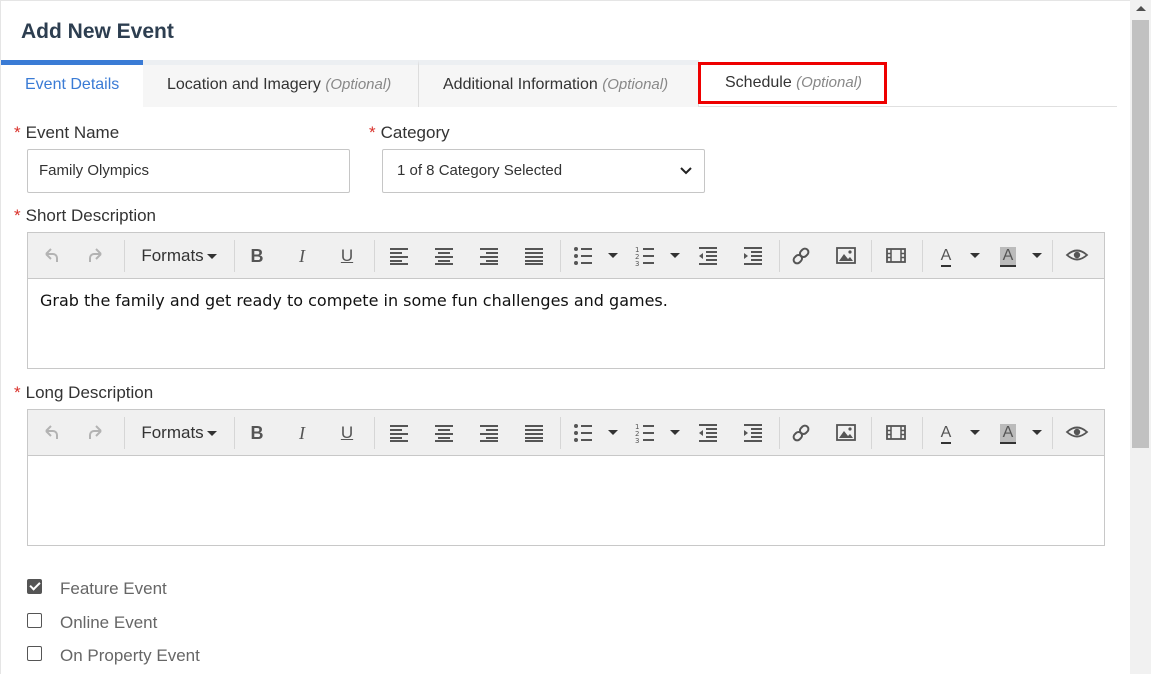 The height and width of the screenshot is (674, 1163). I want to click on tab-schedule: Schedule (Optional), so click(792, 83).